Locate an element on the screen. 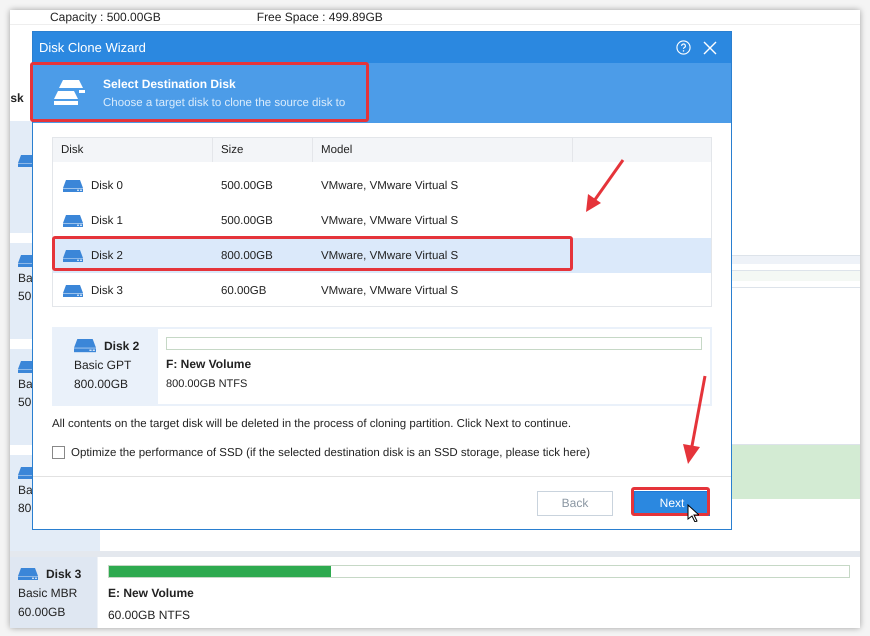 The width and height of the screenshot is (870, 636). disk-size: 800.00GB is located at coordinates (102, 384).